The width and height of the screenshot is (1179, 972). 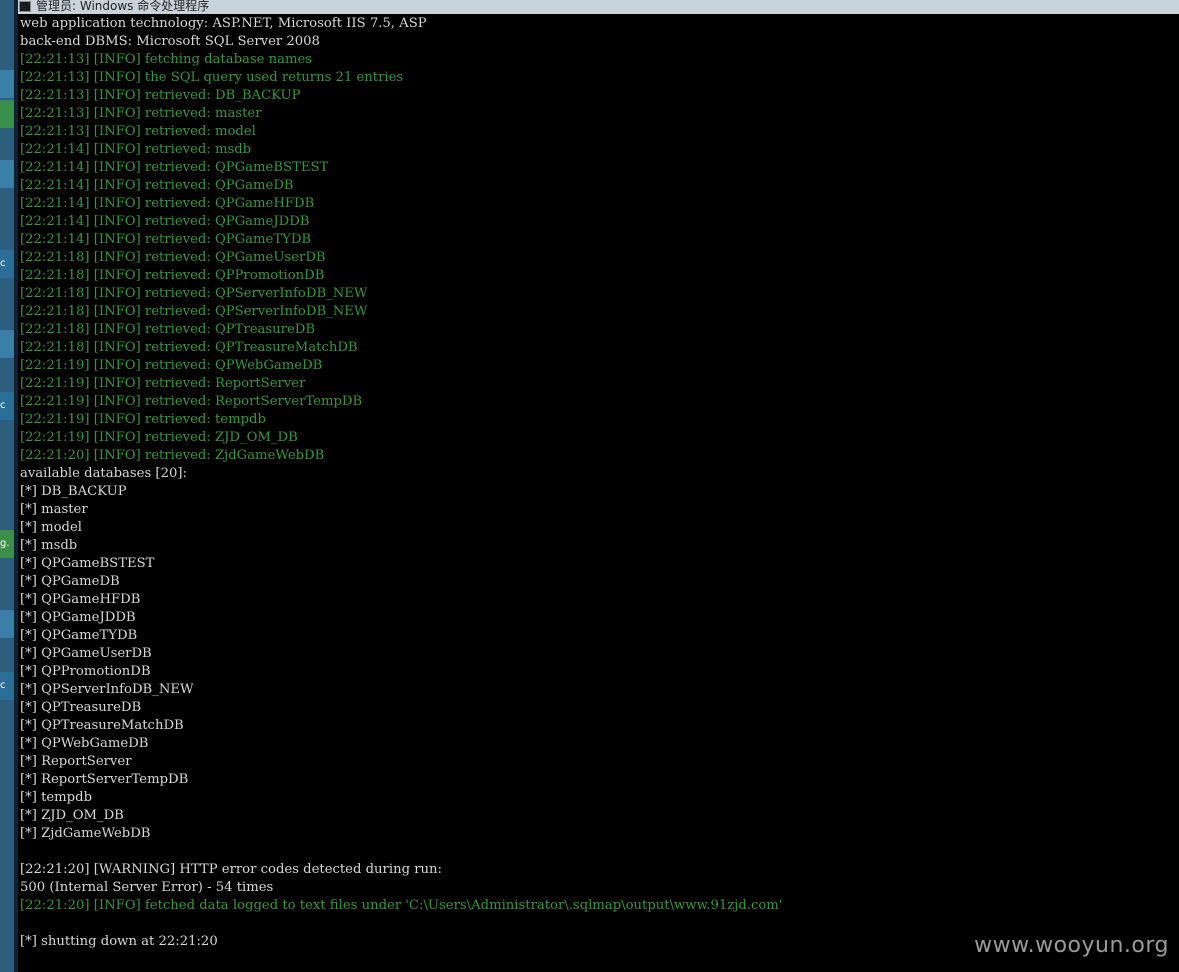 I want to click on console-line: [*] shutting down at 22:21:20, so click(x=119, y=941).